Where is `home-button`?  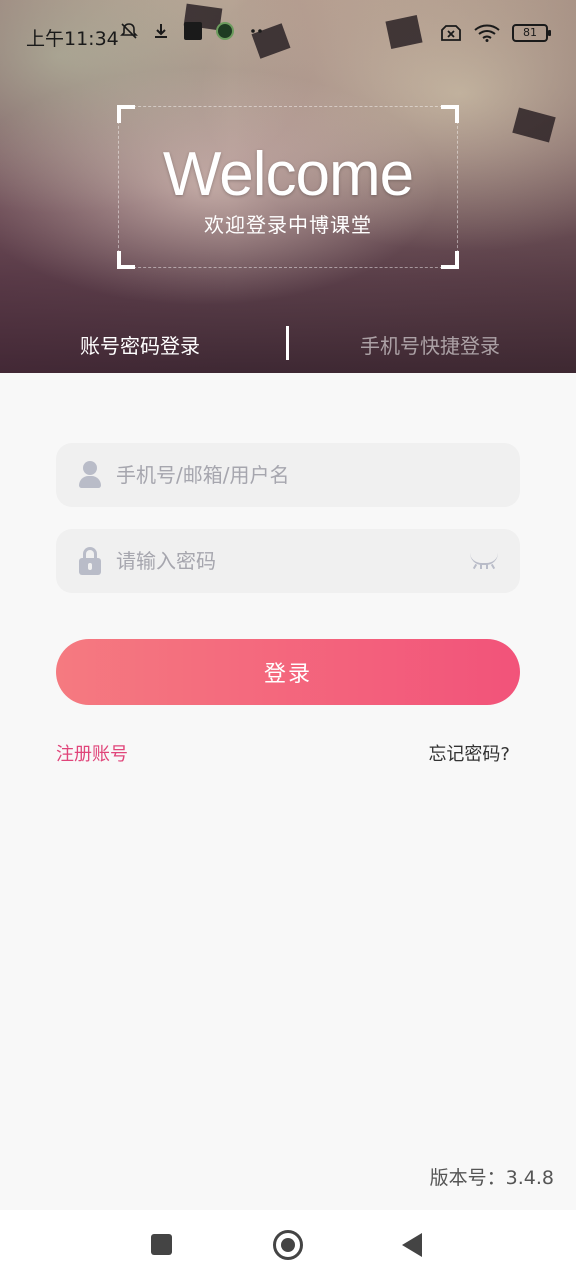
home-button is located at coordinates (288, 1245).